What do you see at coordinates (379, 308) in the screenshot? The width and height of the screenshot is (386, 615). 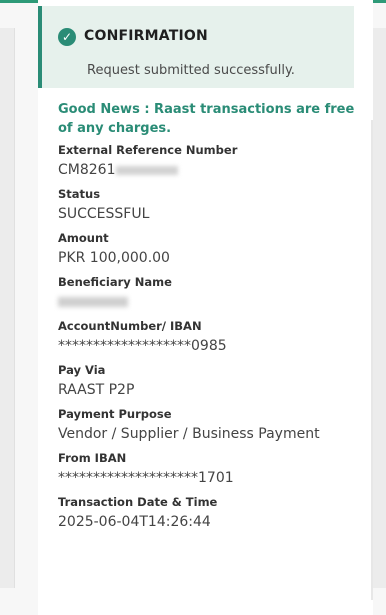 I see `right-frame-edge` at bounding box center [379, 308].